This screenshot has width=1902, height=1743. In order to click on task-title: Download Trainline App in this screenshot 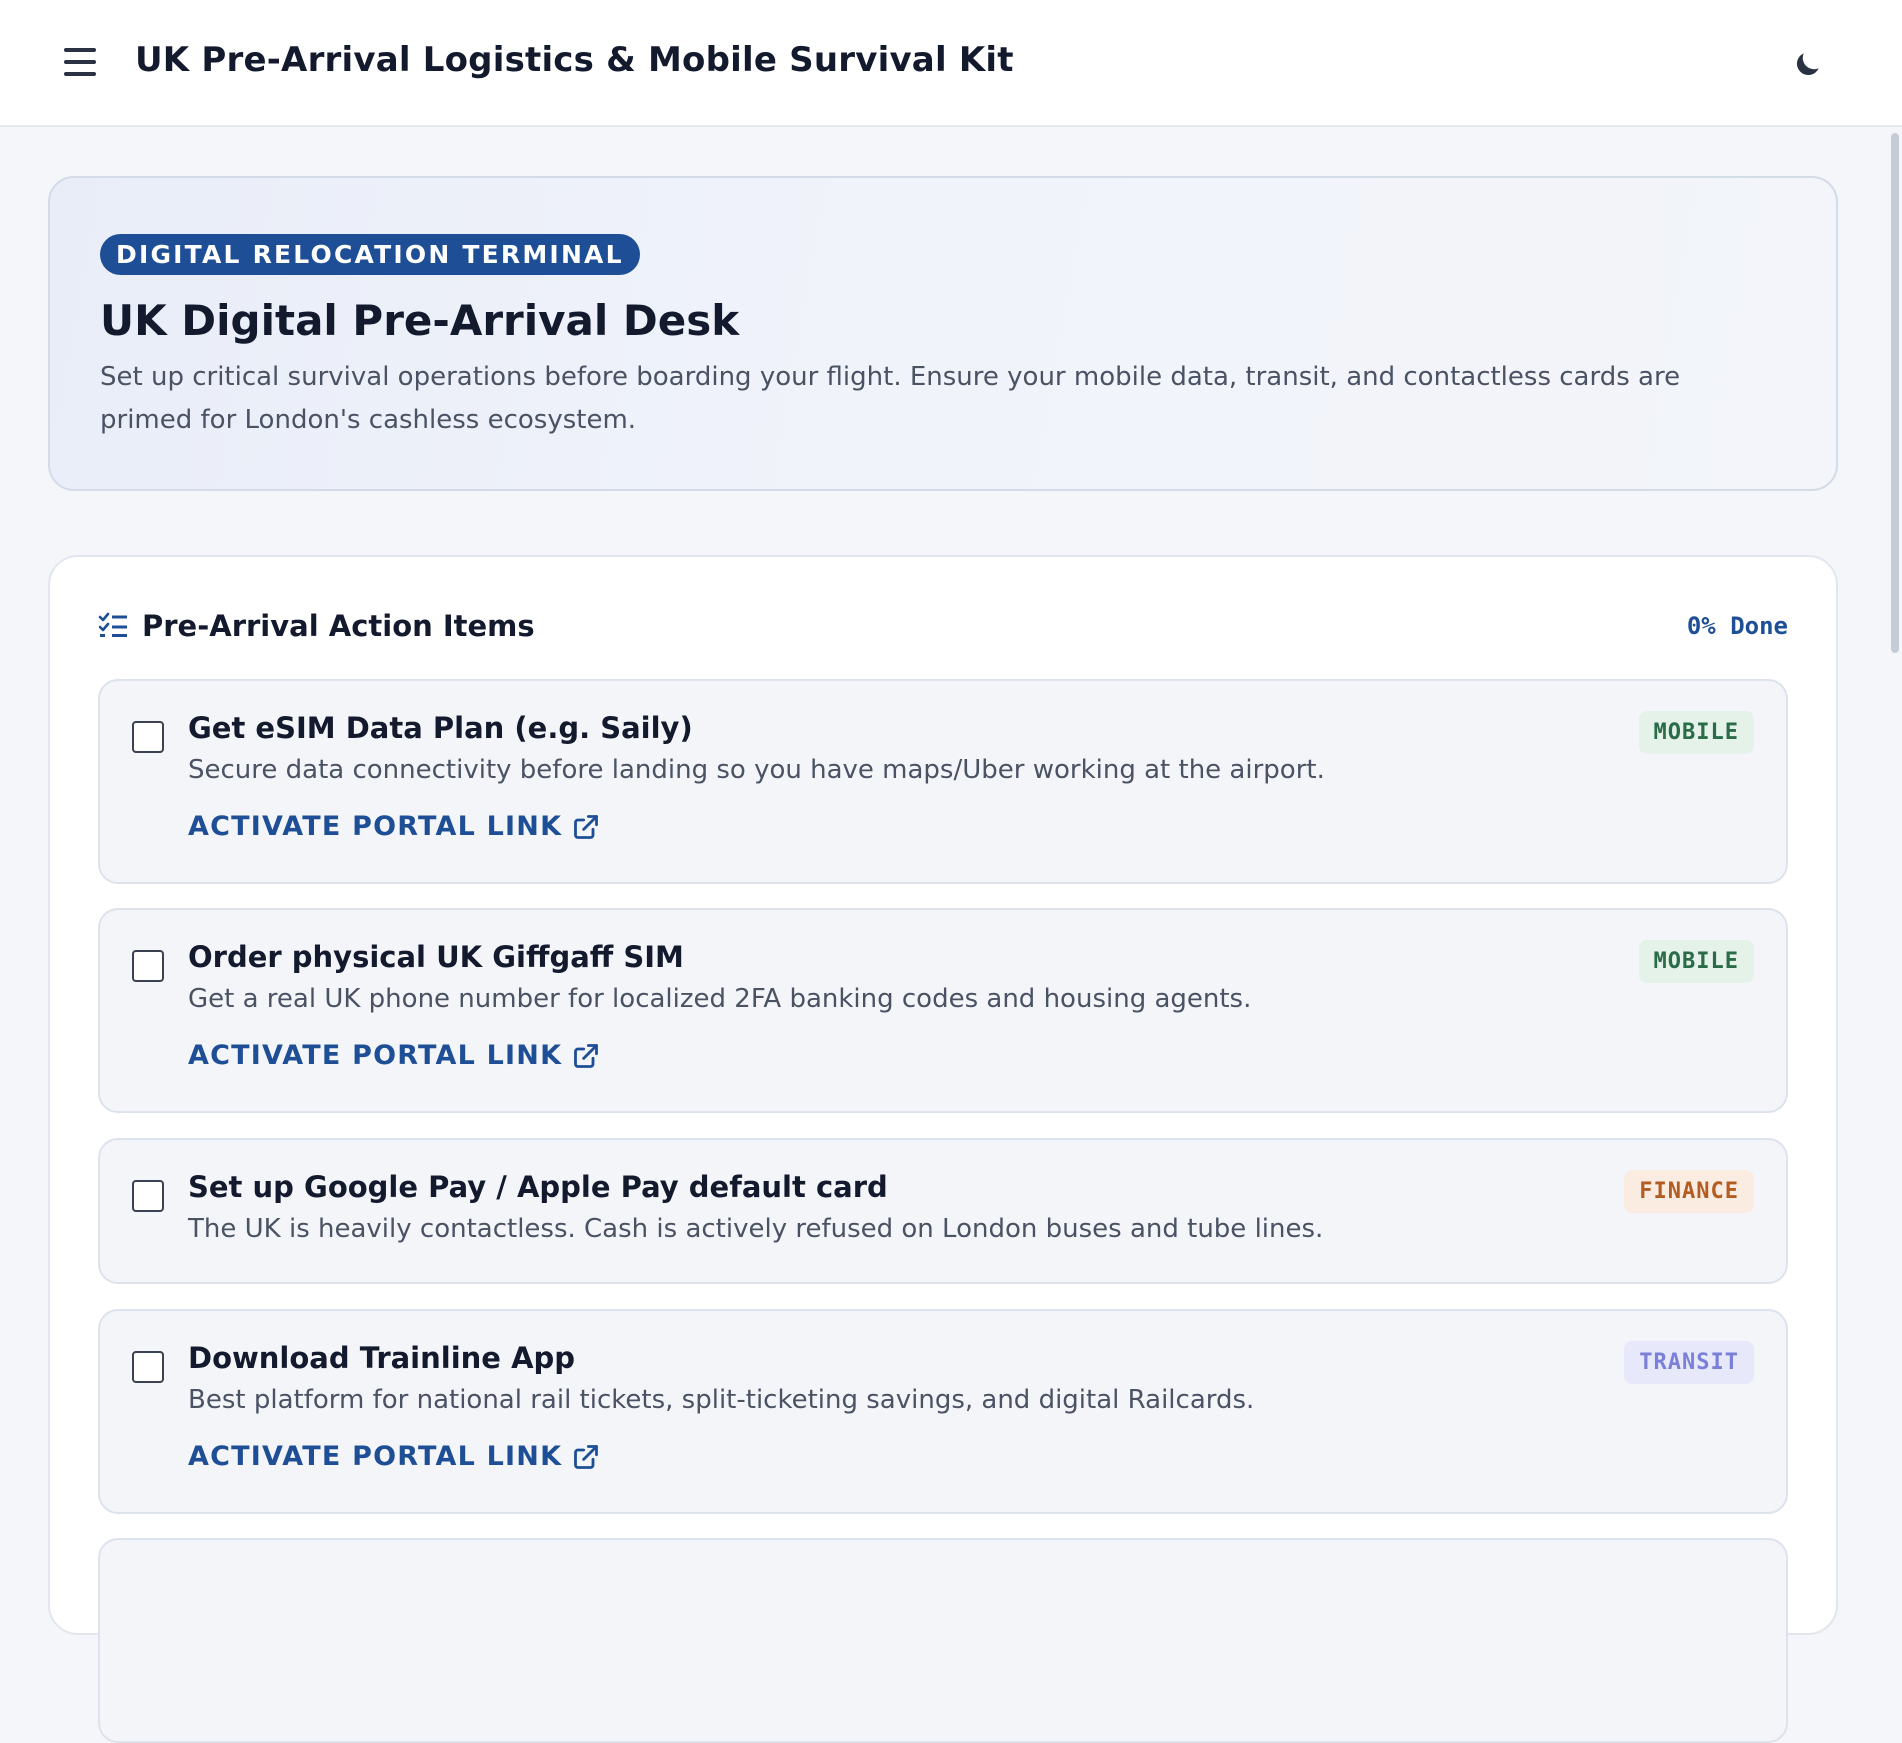, I will do `click(382, 1358)`.